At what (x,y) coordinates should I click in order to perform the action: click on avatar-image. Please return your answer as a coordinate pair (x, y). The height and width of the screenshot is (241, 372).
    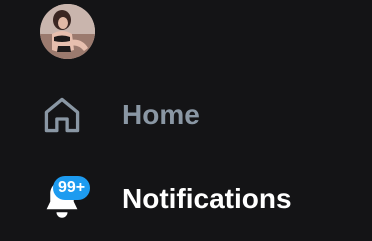
    Looking at the image, I should click on (67, 31).